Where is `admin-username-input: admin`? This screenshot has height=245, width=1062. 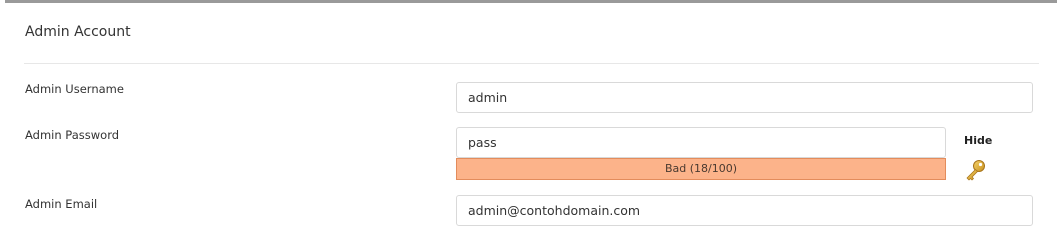
admin-username-input: admin is located at coordinates (744, 97).